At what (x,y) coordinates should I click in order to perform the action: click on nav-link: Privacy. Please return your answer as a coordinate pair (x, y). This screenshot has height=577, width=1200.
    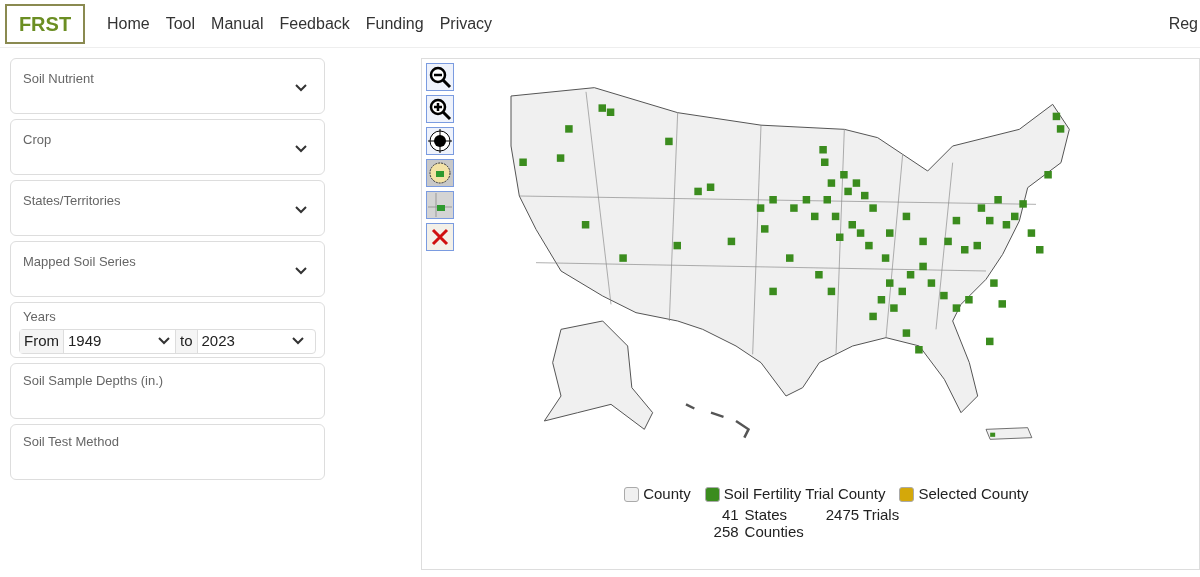
    Looking at the image, I should click on (466, 23).